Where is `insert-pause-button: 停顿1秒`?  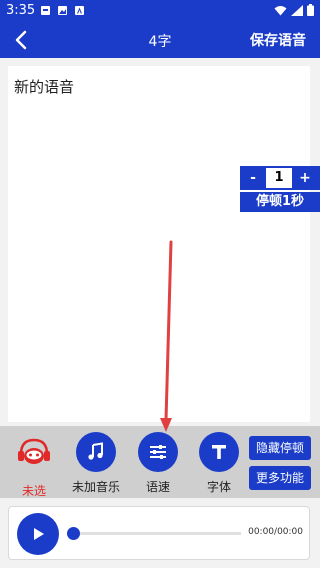
insert-pause-button: 停顿1秒 is located at coordinates (280, 202).